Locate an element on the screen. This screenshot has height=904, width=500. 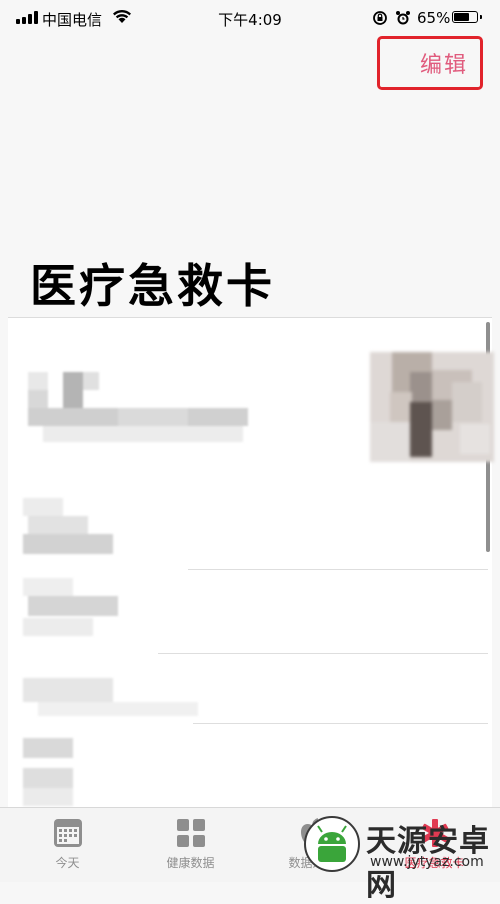
watermark-url: www.jytyaz.com is located at coordinates (427, 862).